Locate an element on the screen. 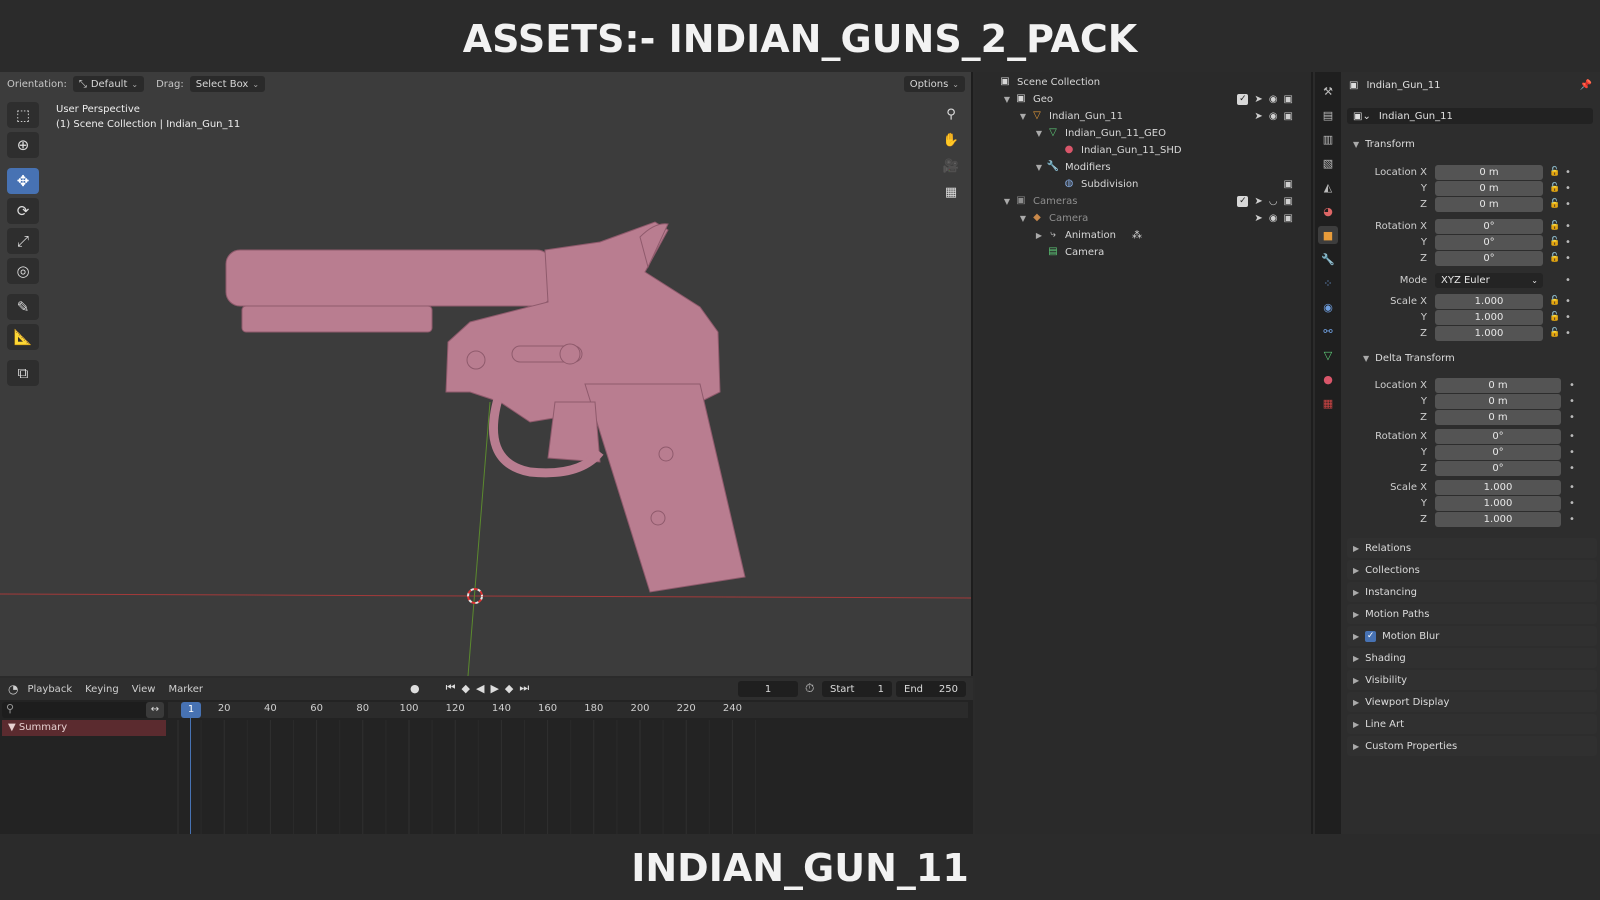 The height and width of the screenshot is (900, 1600). motion-paths-panel-header: ▶ Motion Paths is located at coordinates (1472, 614).